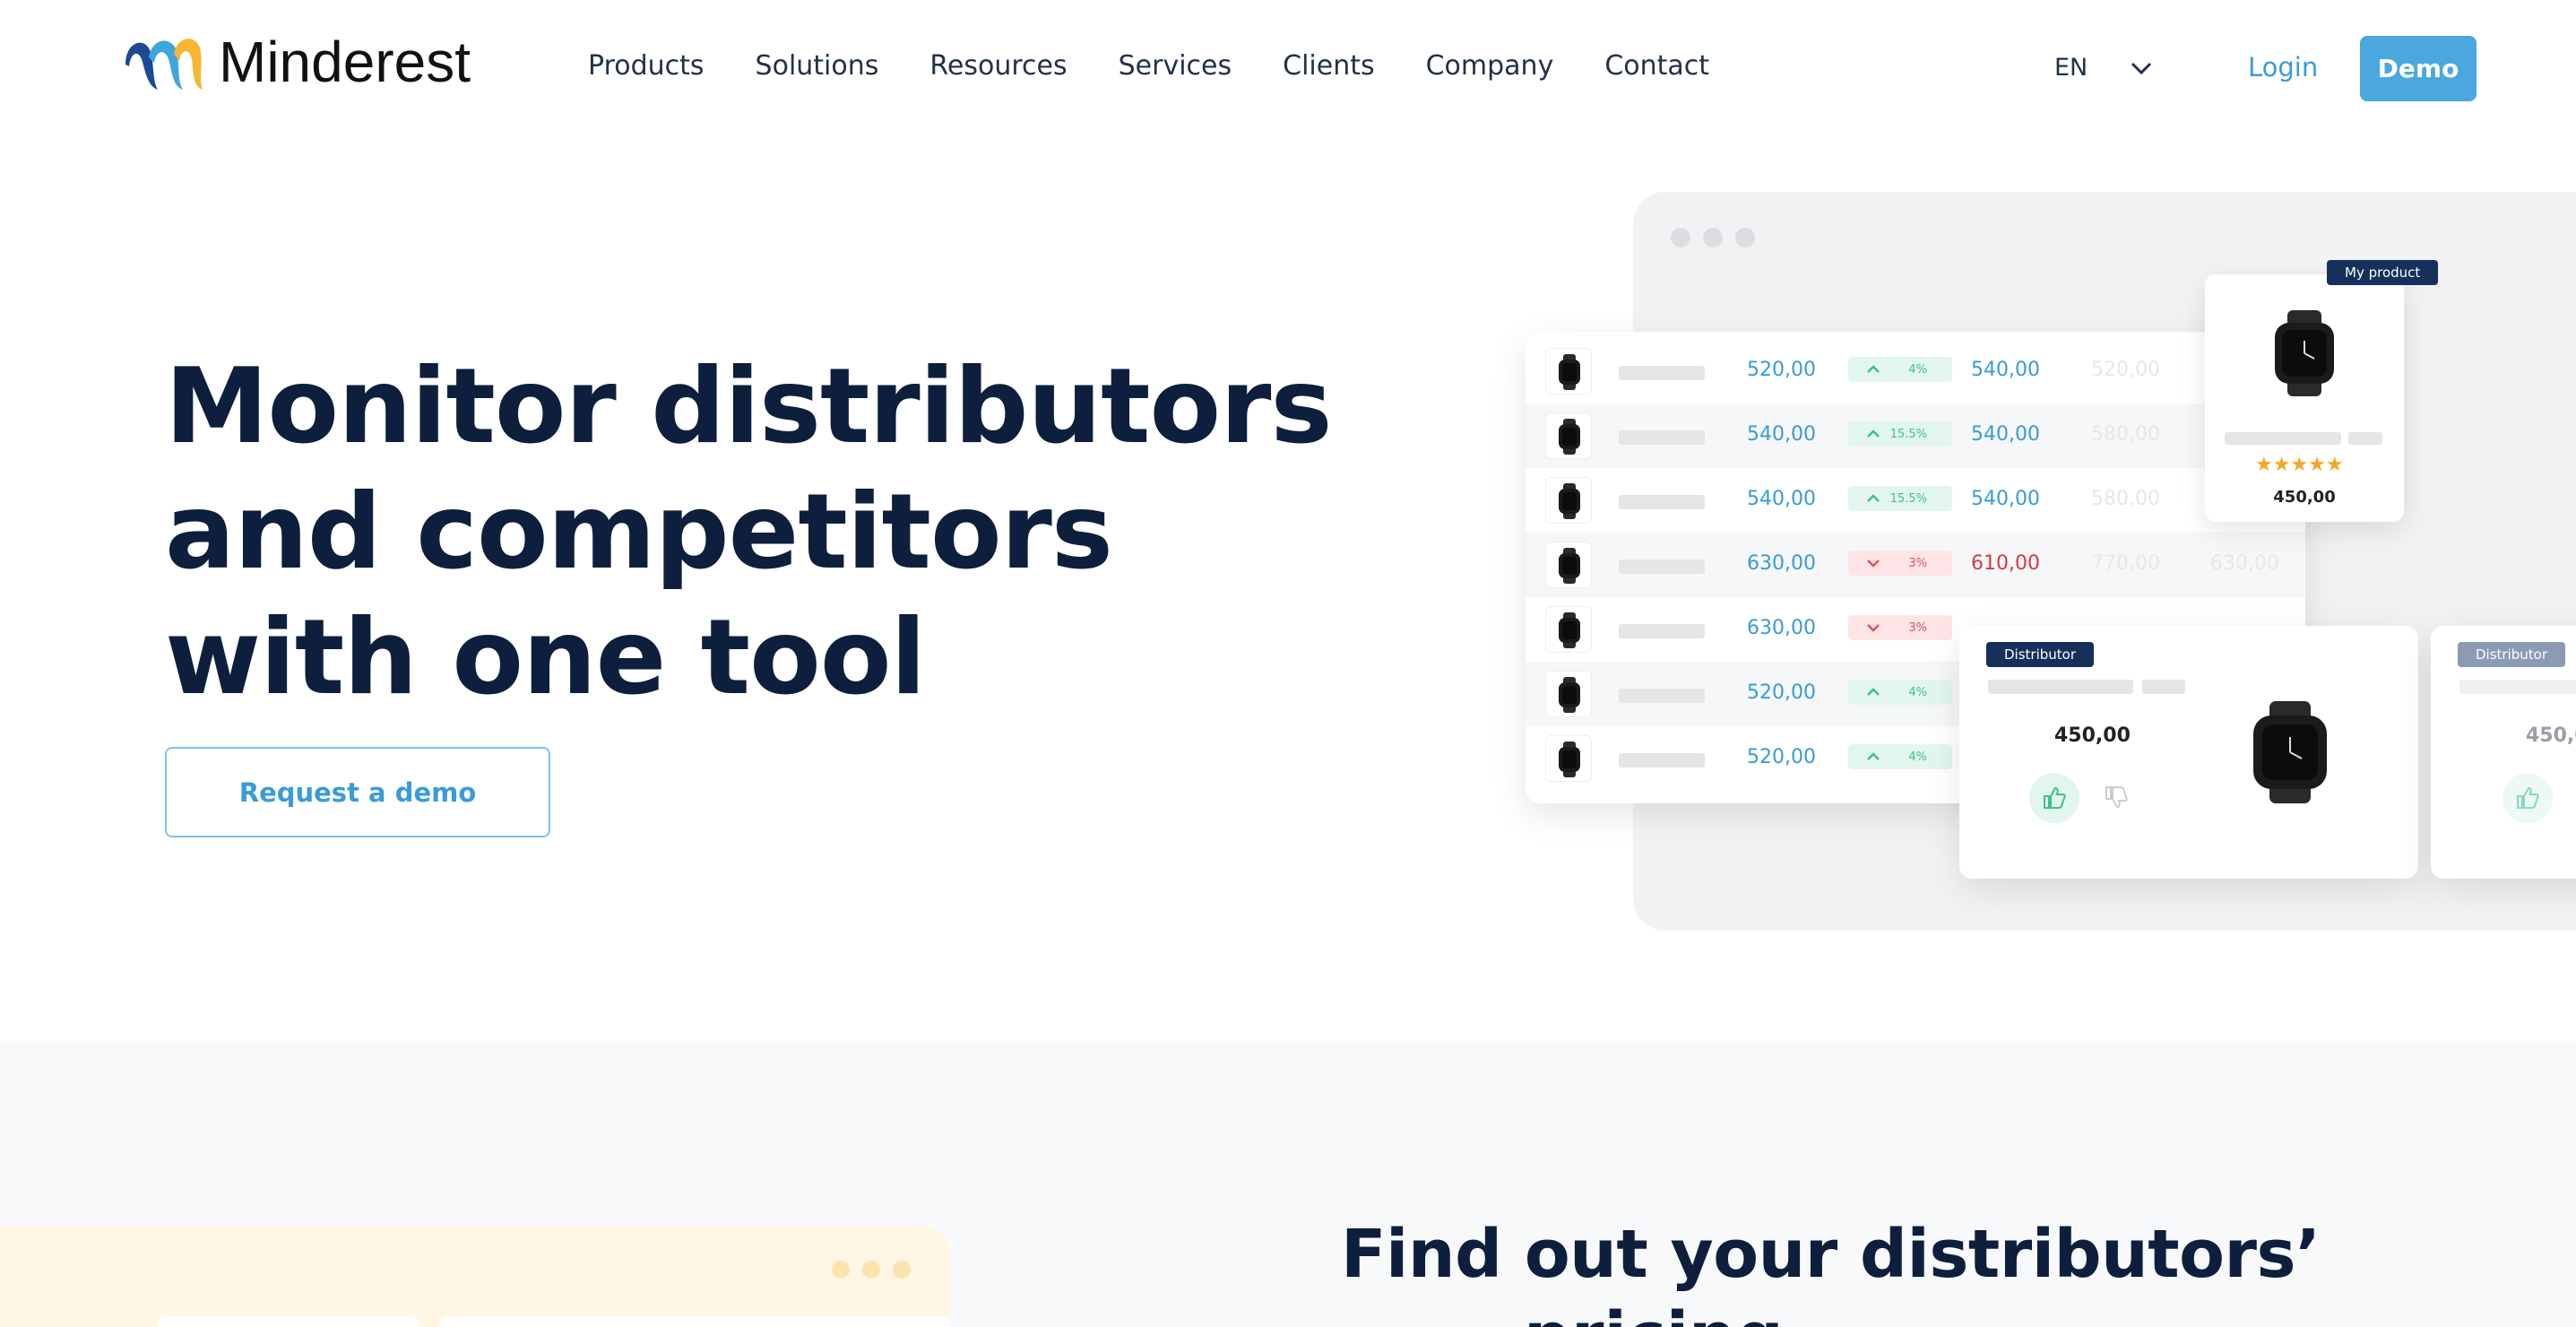  What do you see at coordinates (2503, 752) in the screenshot?
I see `distributor-card: Distributor 450,0` at bounding box center [2503, 752].